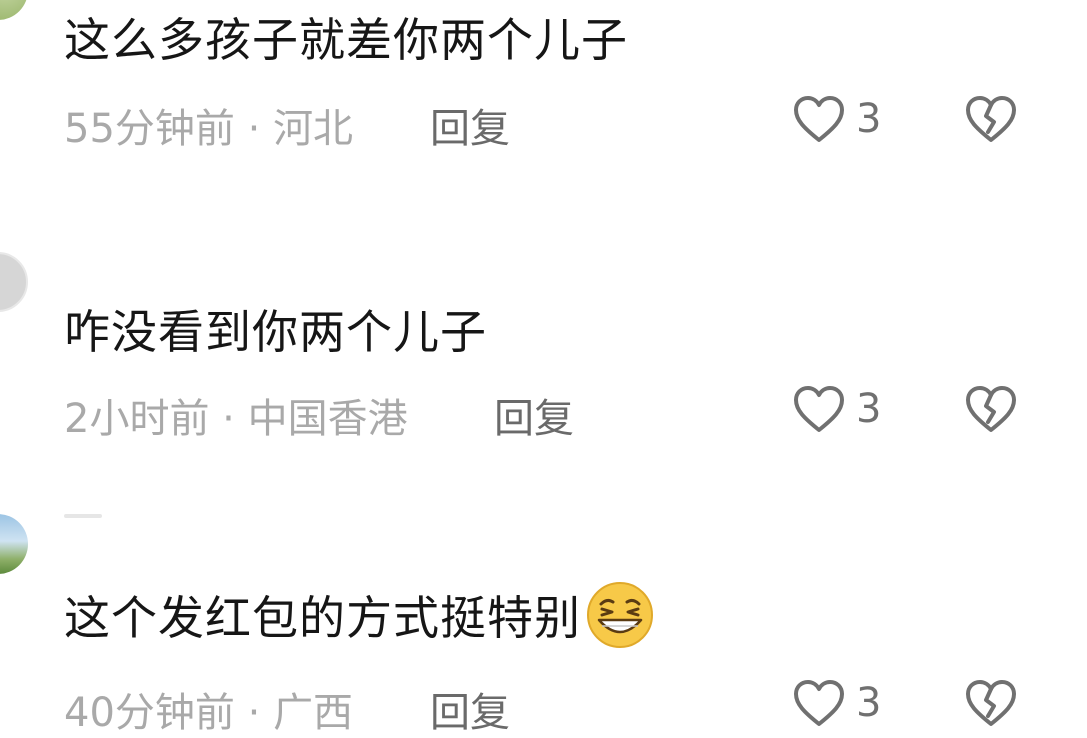 Image resolution: width=1087 pixels, height=738 pixels. What do you see at coordinates (322, 618) in the screenshot?
I see `comment-text-content: 这个发红包的方式挺特别` at bounding box center [322, 618].